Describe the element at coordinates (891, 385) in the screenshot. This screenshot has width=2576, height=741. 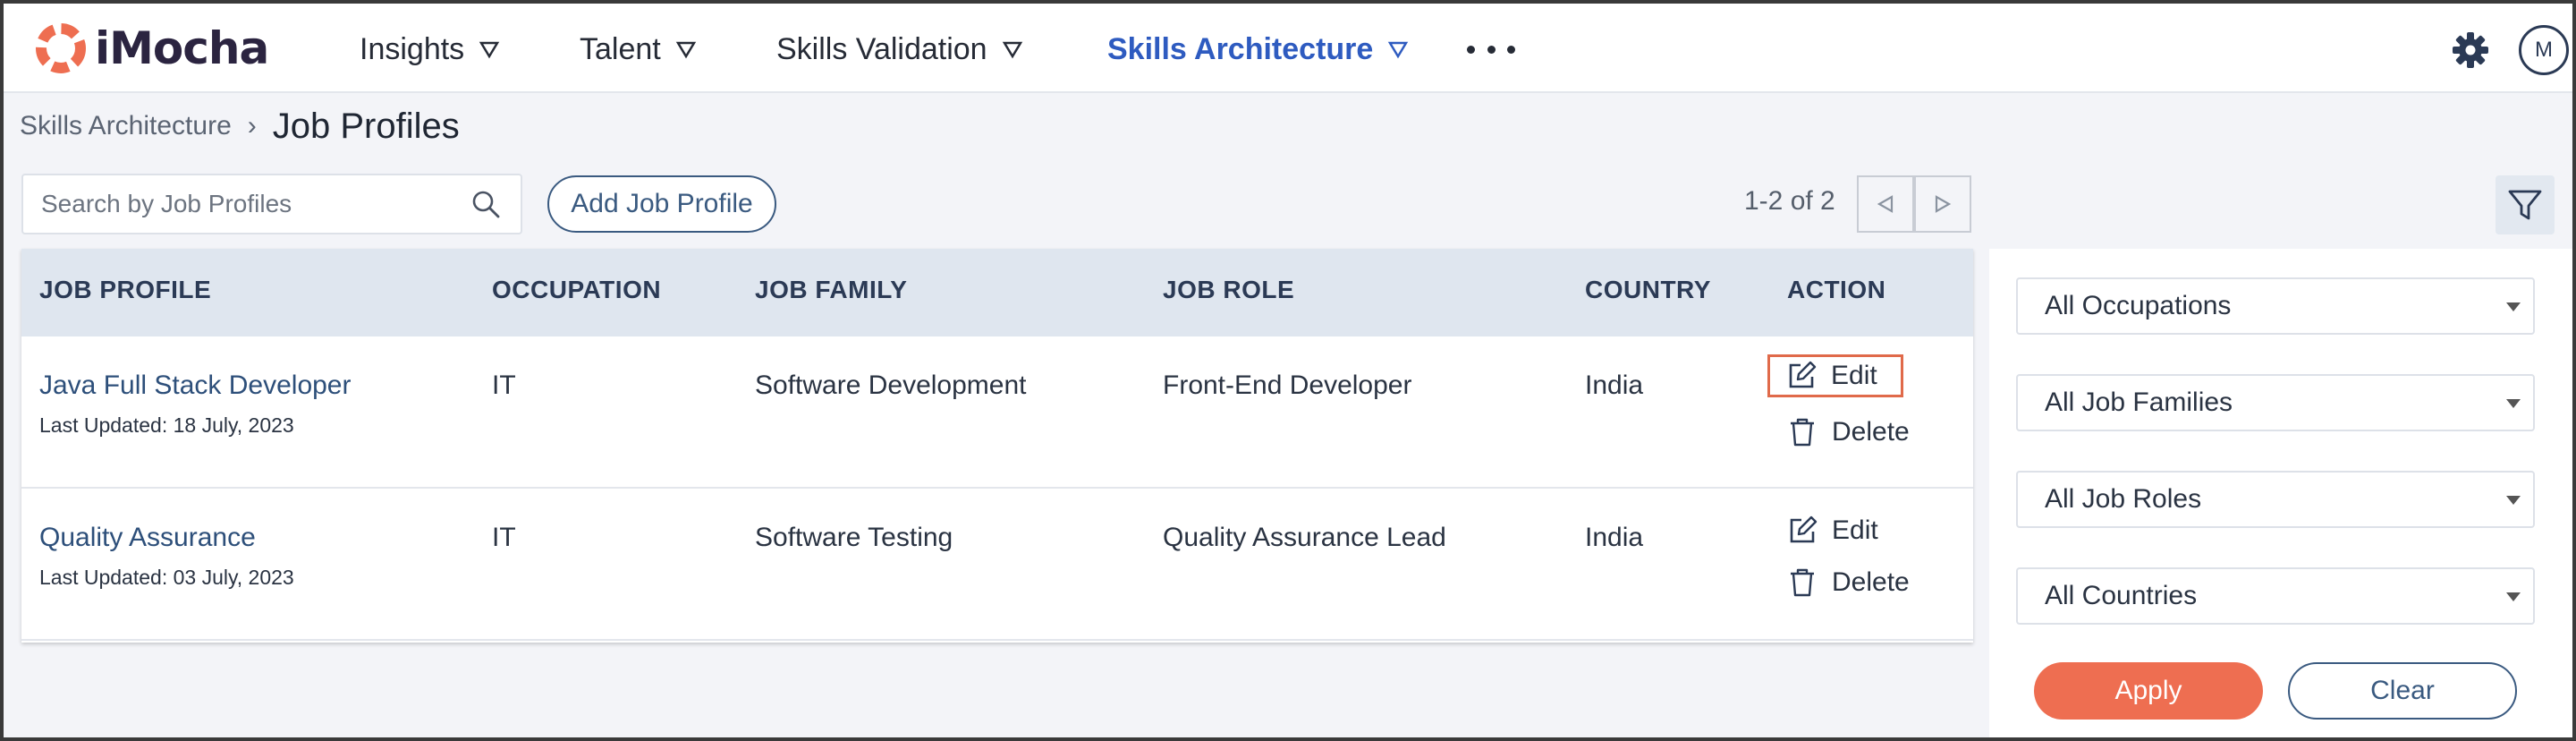
I see `job-family-cell: Software Development` at that location.